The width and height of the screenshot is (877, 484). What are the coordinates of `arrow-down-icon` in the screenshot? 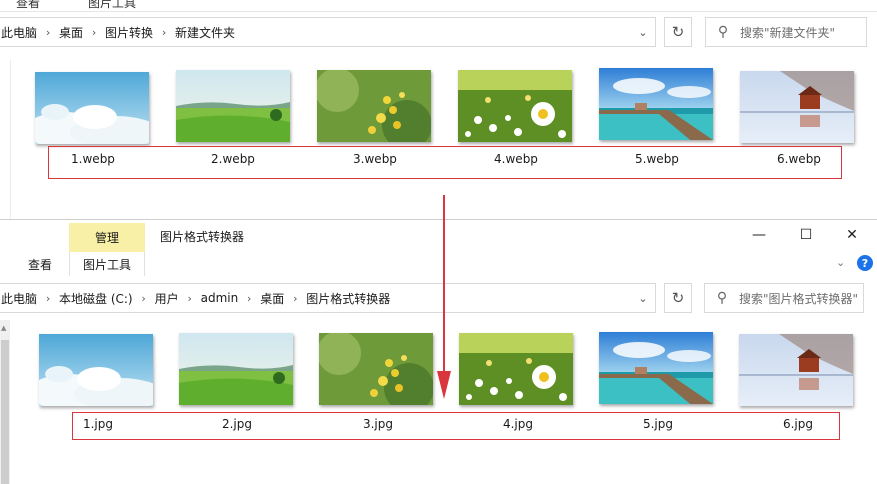 It's located at (444, 297).